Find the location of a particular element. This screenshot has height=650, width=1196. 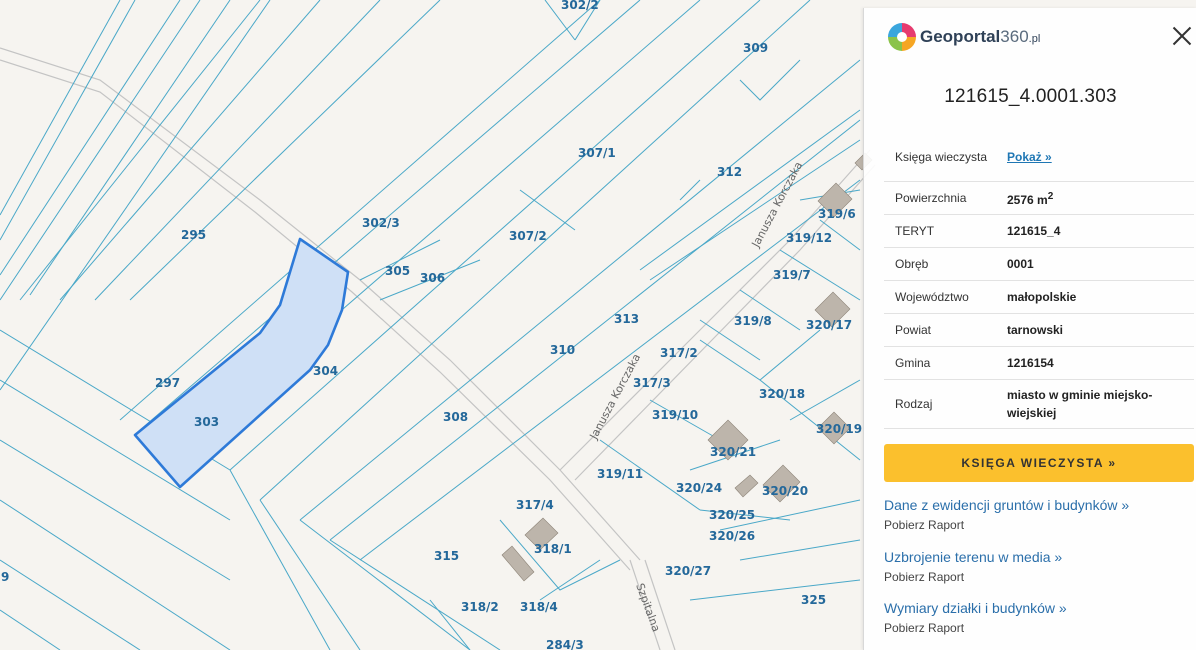

area-unit-exponent: 2 is located at coordinates (1050, 196).